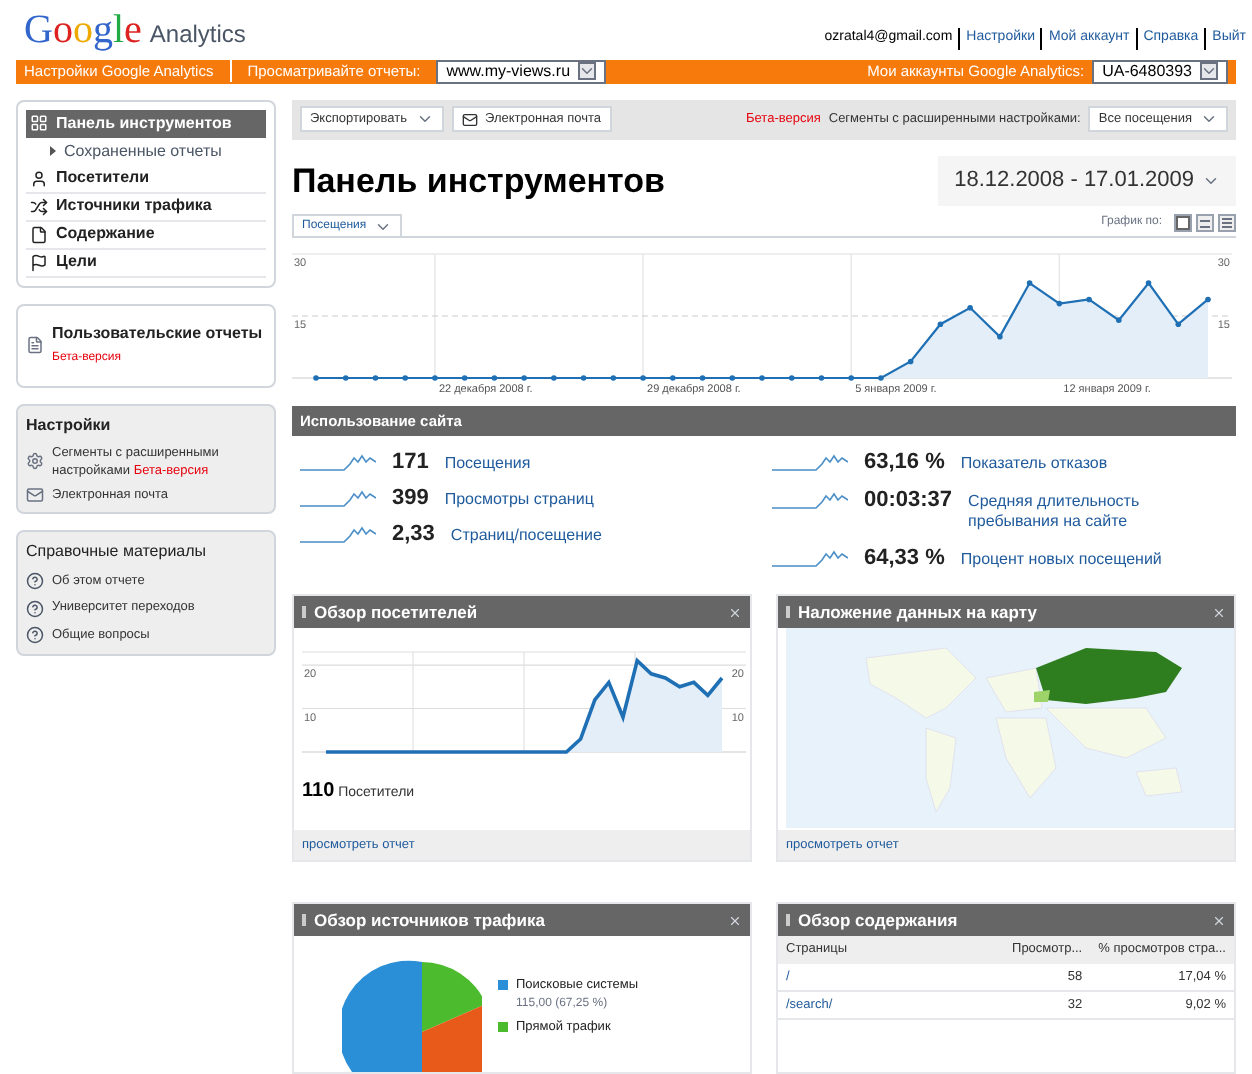 The height and width of the screenshot is (1074, 1252). What do you see at coordinates (554, 463) in the screenshot?
I see `metric-link: Посещения` at bounding box center [554, 463].